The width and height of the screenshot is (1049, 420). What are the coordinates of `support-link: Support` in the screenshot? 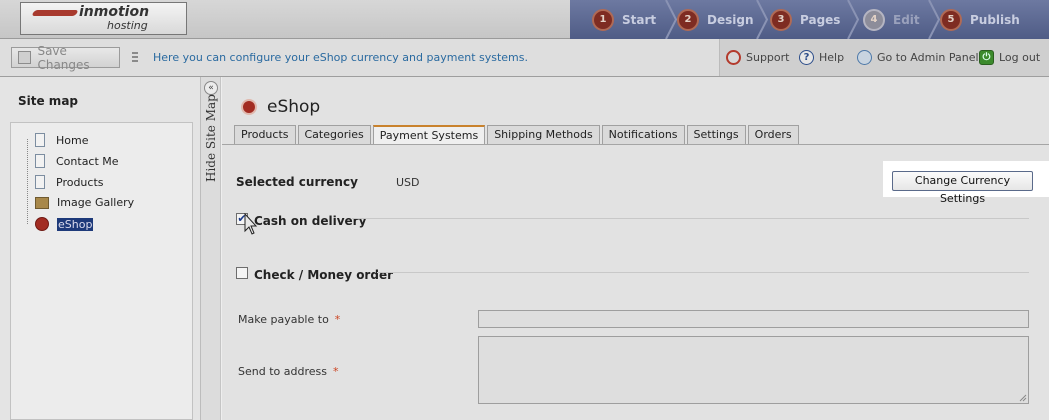 It's located at (757, 57).